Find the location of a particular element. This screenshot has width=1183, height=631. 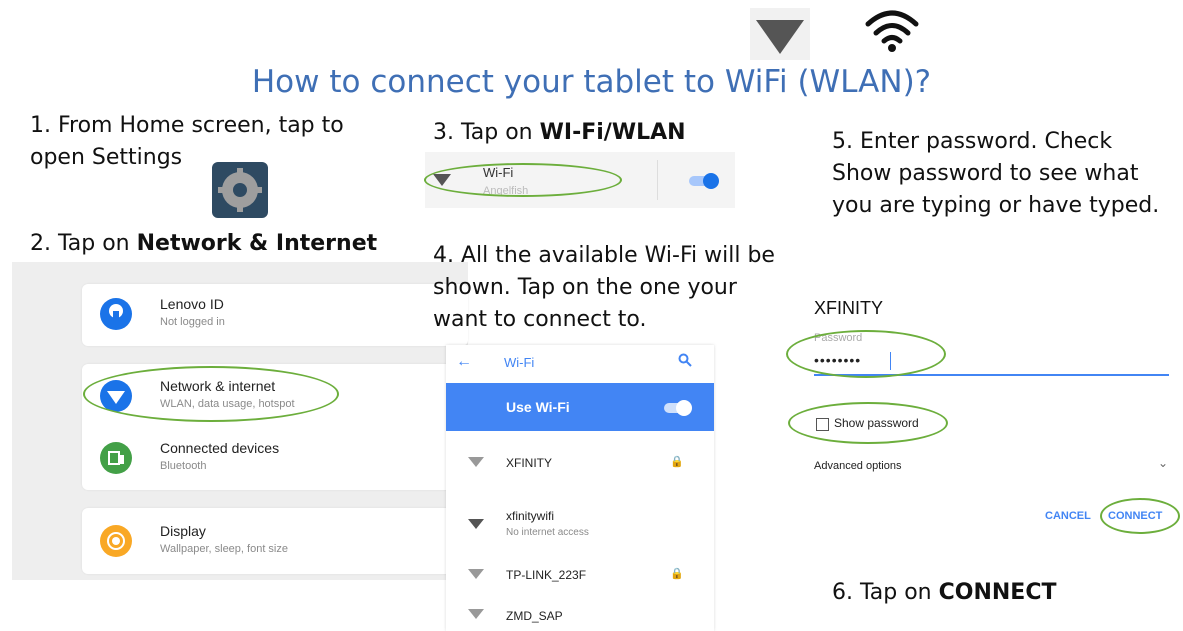

use-wifi-row: Use Wi-Fi is located at coordinates (580, 407).